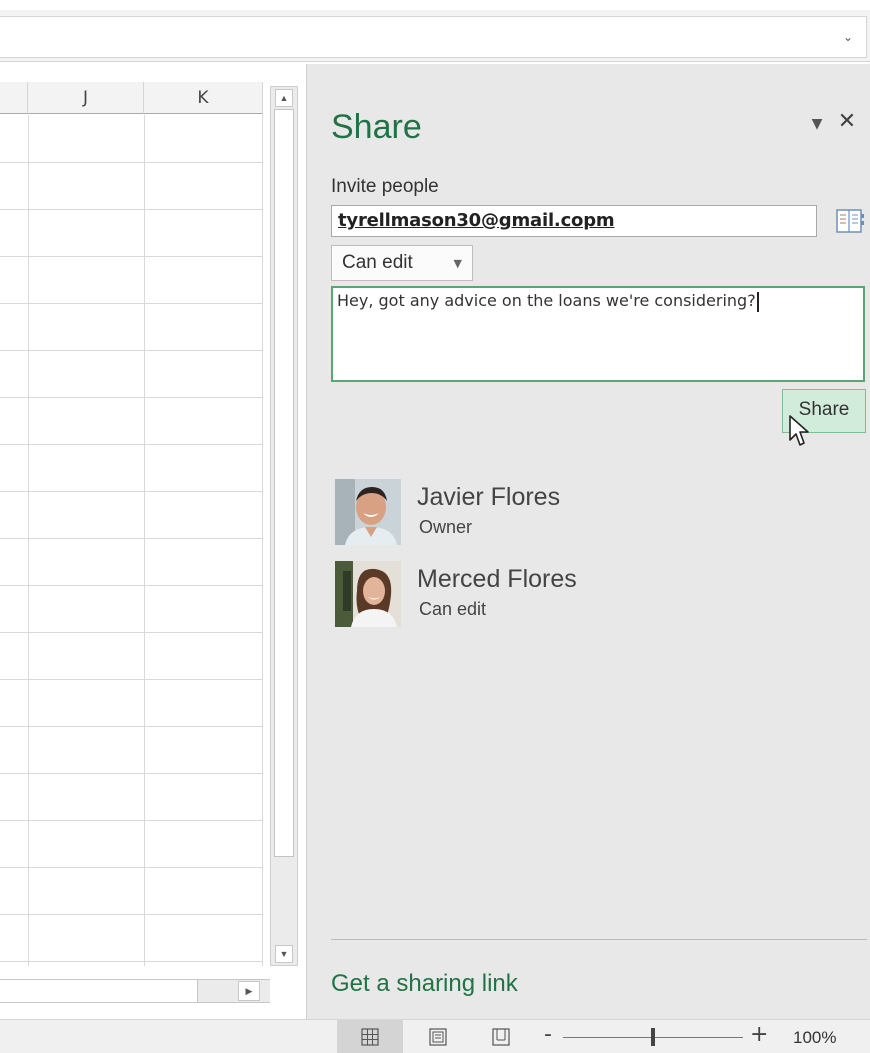 Image resolution: width=870 pixels, height=1053 pixels. What do you see at coordinates (376, 127) in the screenshot?
I see `pane-title: Share` at bounding box center [376, 127].